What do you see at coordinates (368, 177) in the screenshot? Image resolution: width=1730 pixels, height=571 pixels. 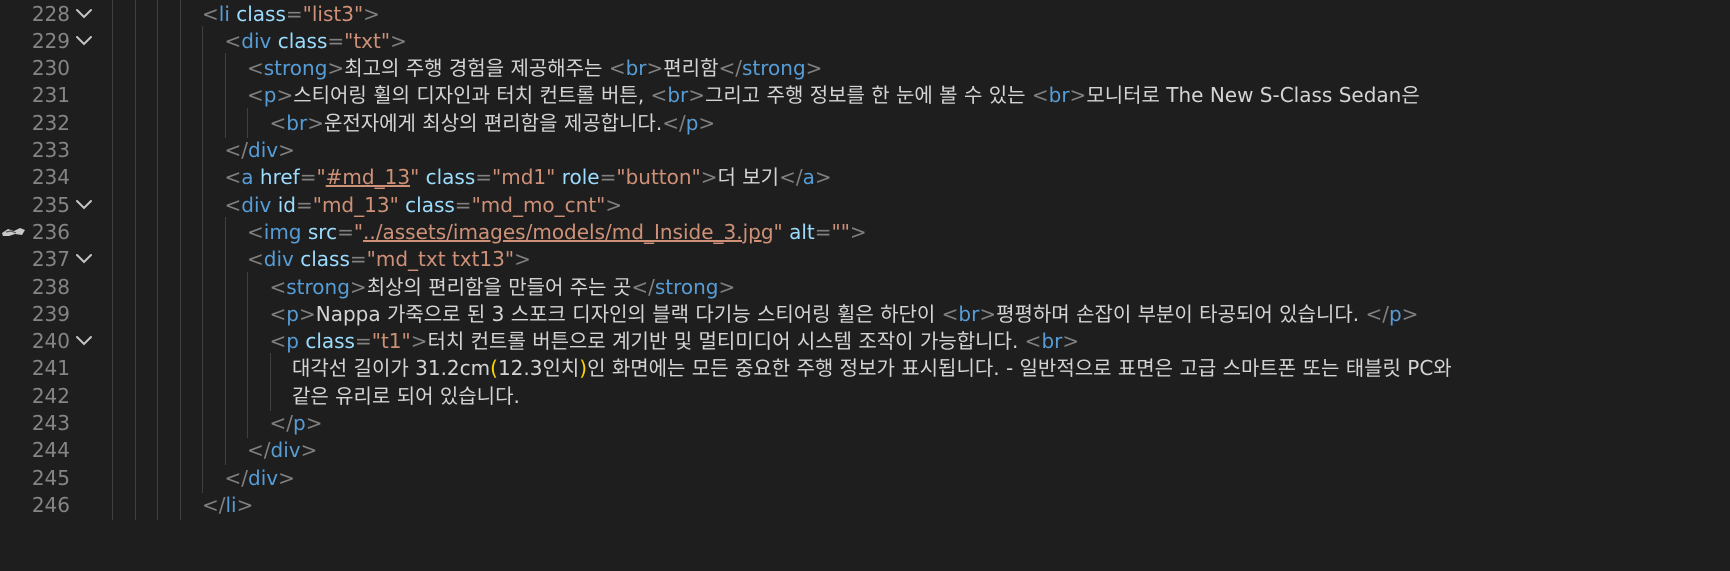 I see `link-value: #md_13` at bounding box center [368, 177].